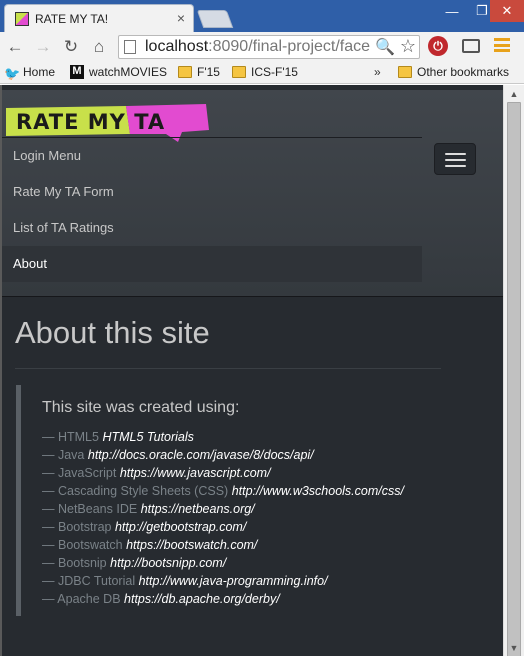  I want to click on credit-item: — NetBeans IDE https://netbeans.org/, so click(223, 509).